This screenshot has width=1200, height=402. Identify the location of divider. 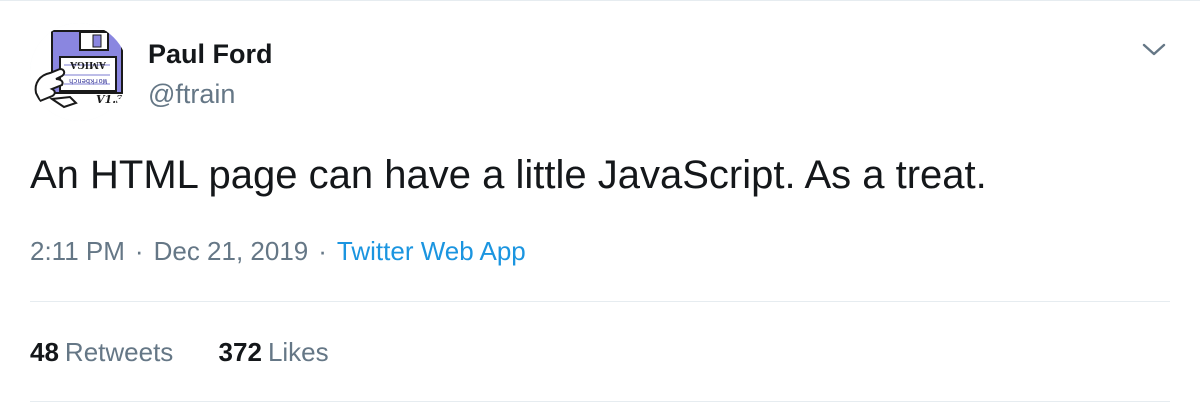
(600, 301).